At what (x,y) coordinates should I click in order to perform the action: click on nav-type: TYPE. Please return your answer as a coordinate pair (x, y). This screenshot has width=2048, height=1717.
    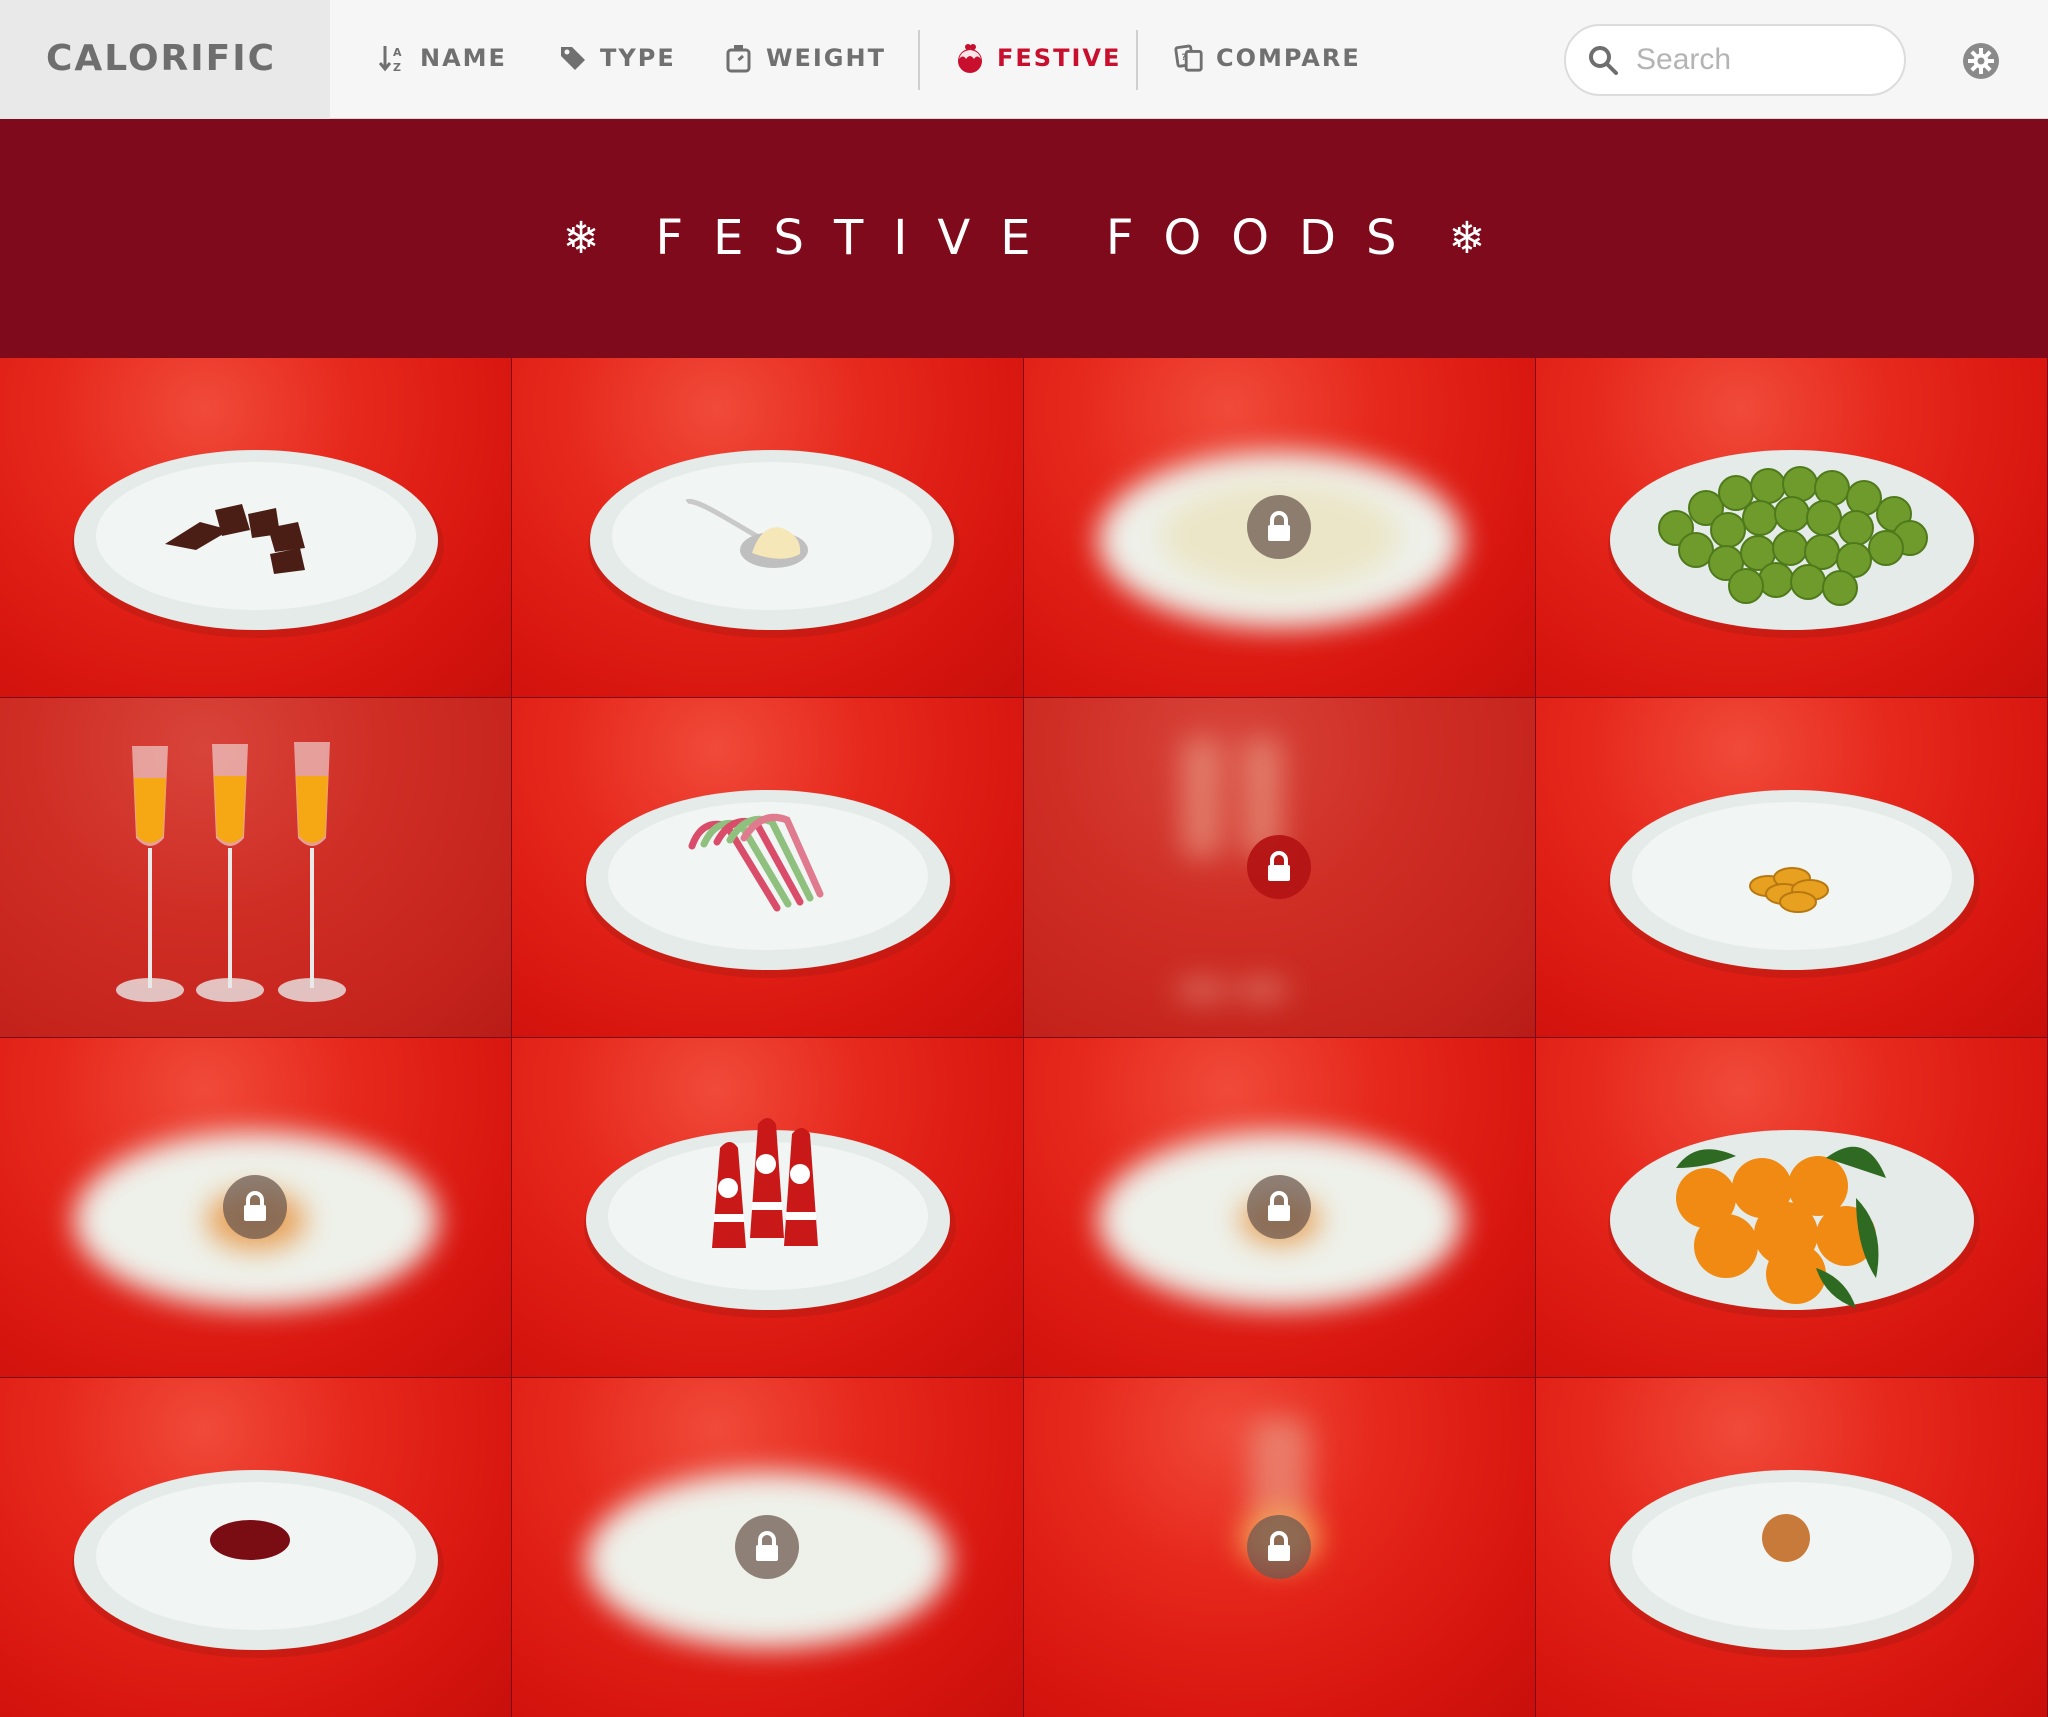
    Looking at the image, I should click on (617, 58).